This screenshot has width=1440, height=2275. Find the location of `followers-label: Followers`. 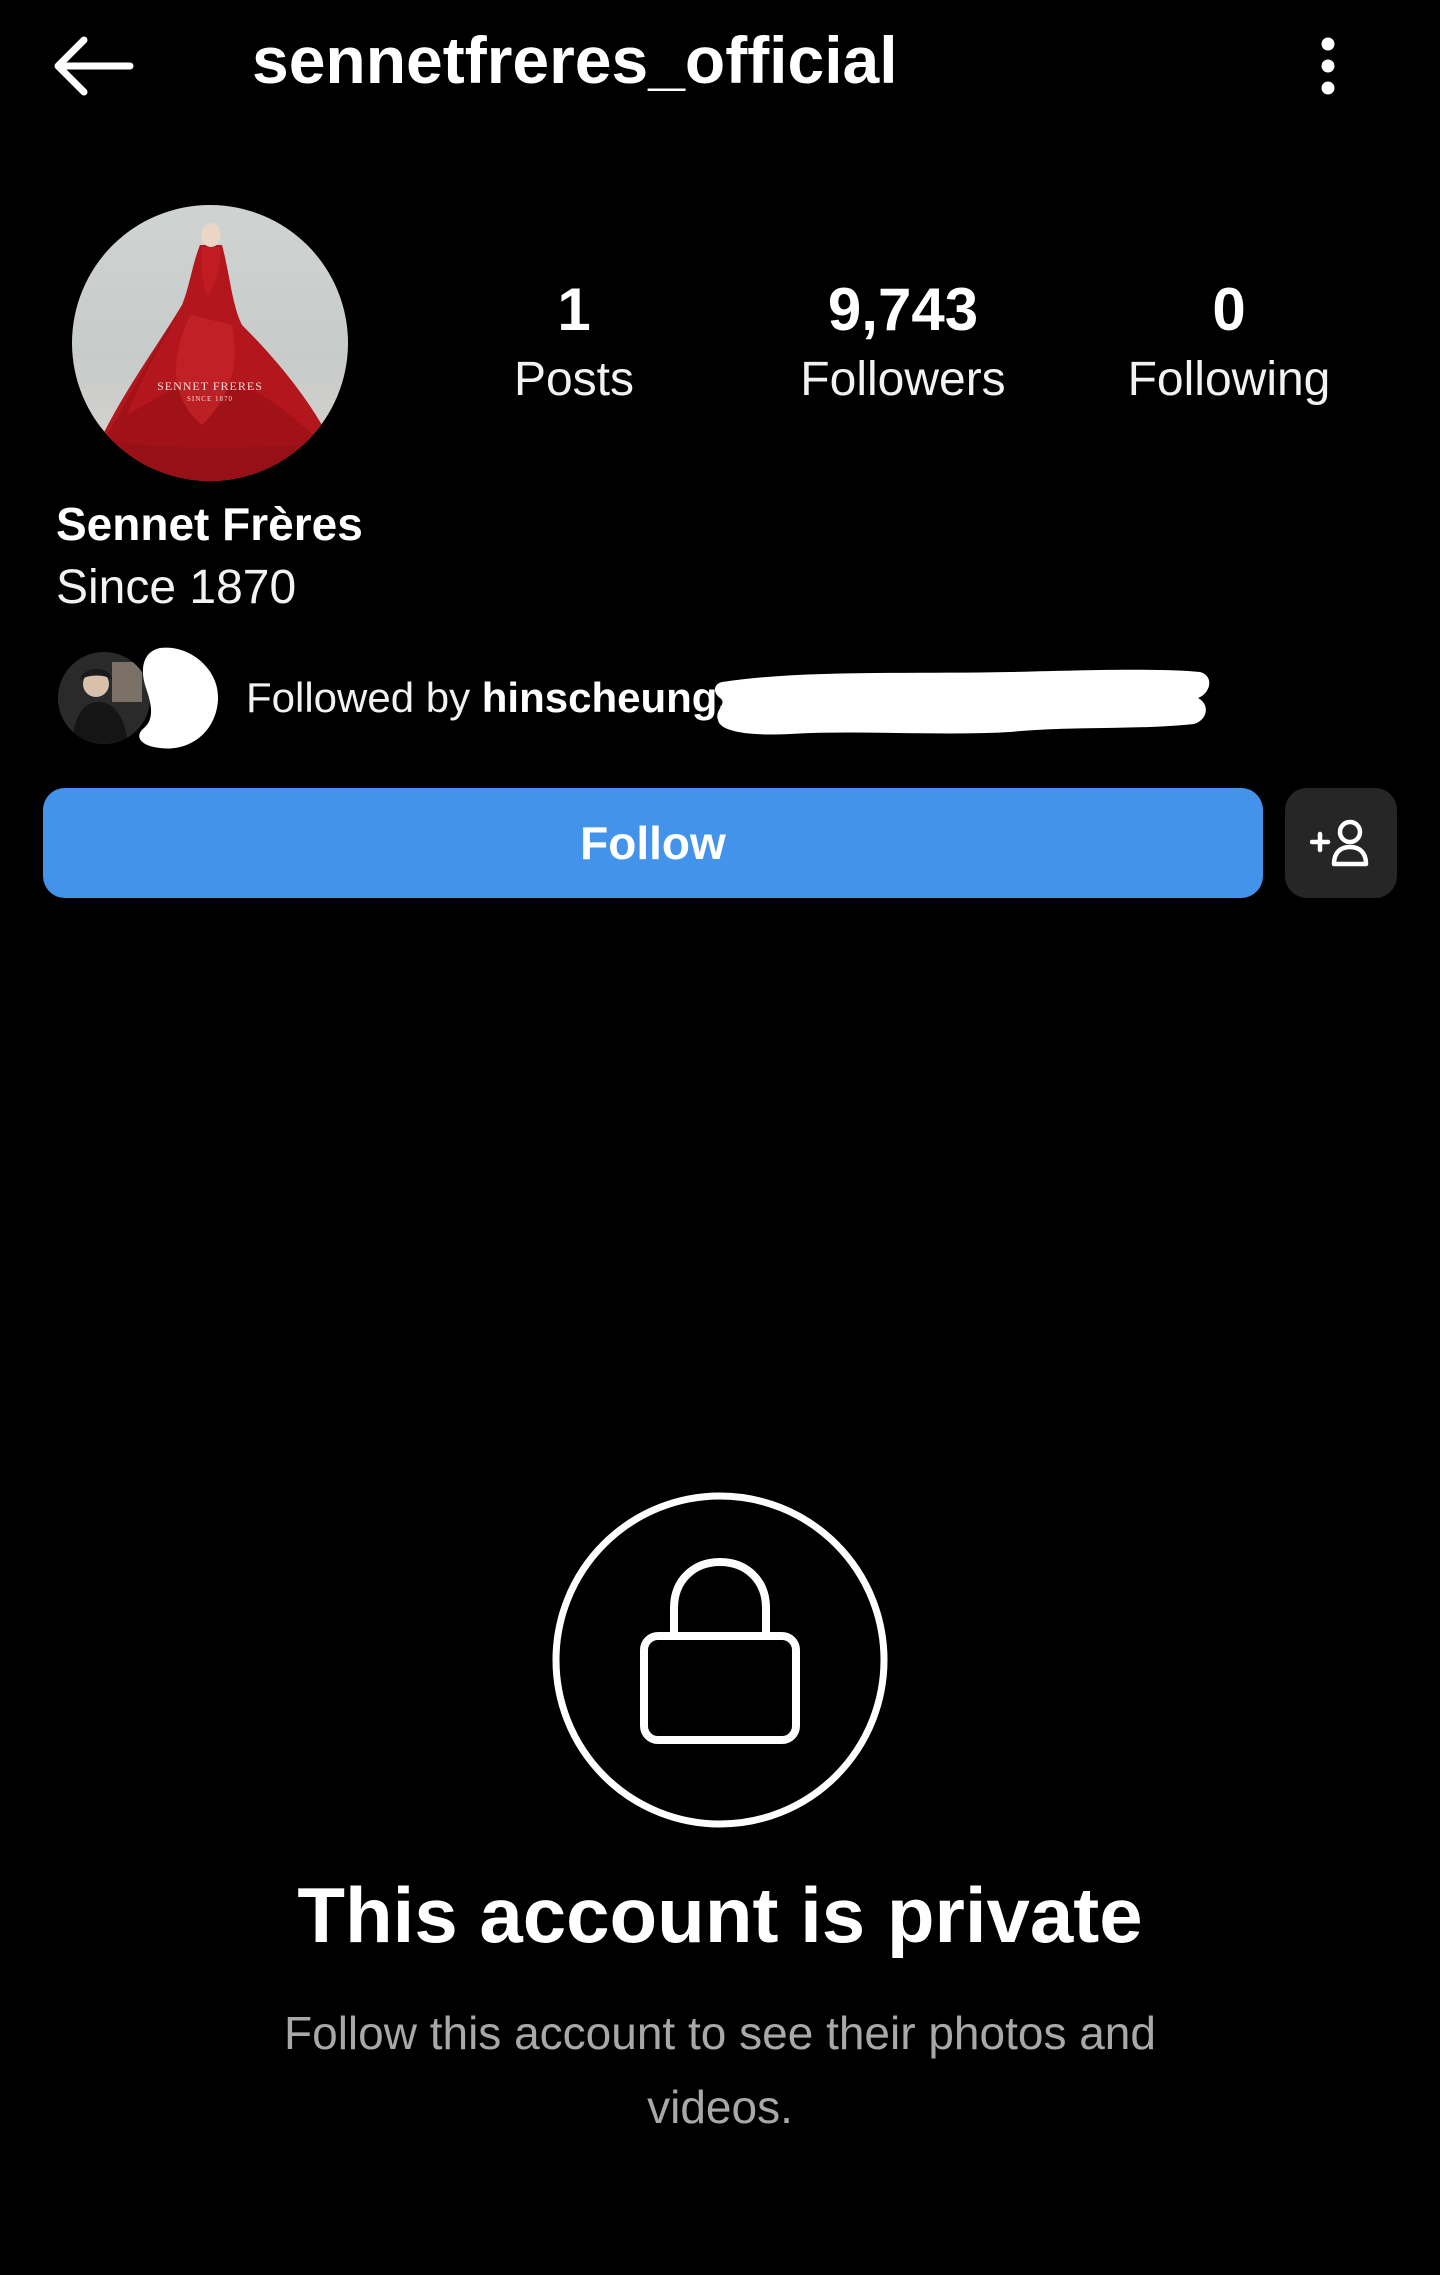

followers-label: Followers is located at coordinates (903, 379).